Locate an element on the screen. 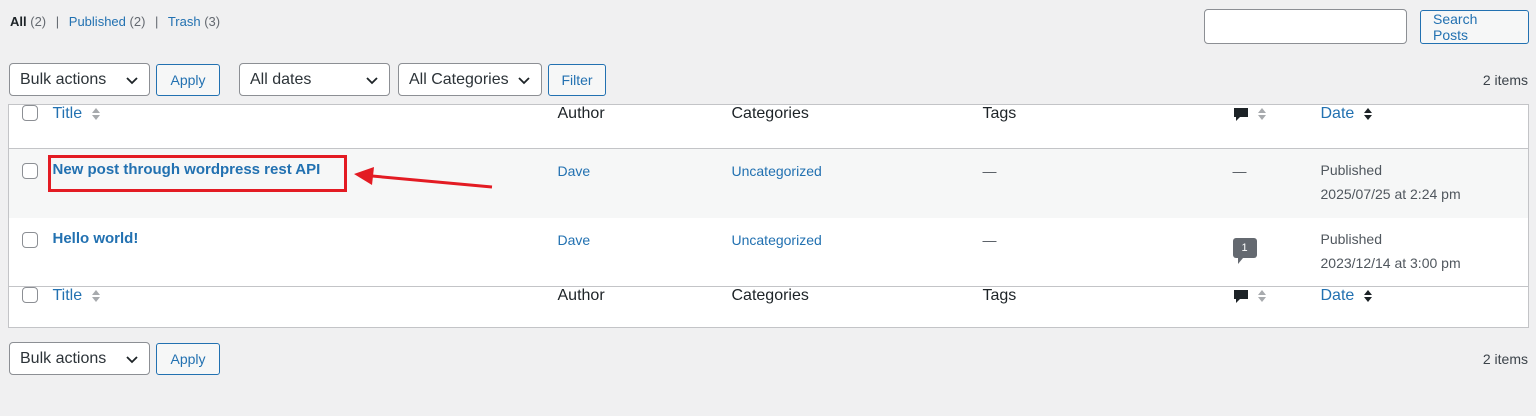 This screenshot has width=1536, height=416. view-all-link: All is located at coordinates (18, 21).